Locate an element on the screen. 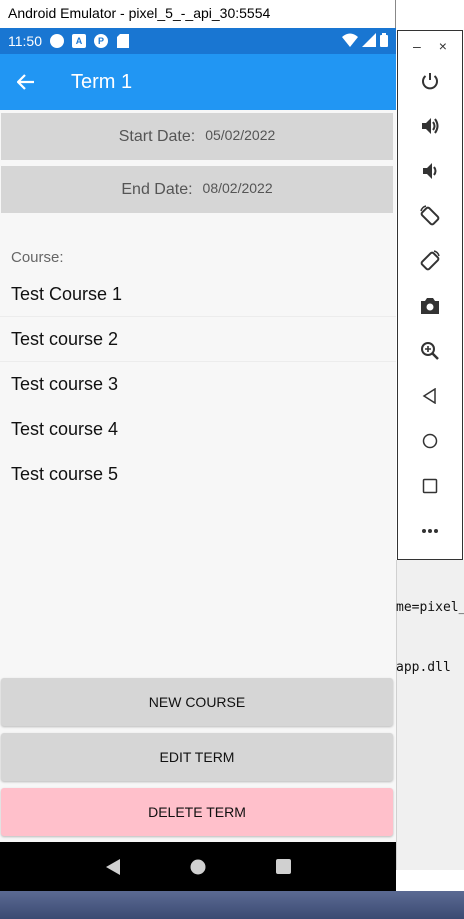 The width and height of the screenshot is (464, 919). volume-down-icon is located at coordinates (430, 171).